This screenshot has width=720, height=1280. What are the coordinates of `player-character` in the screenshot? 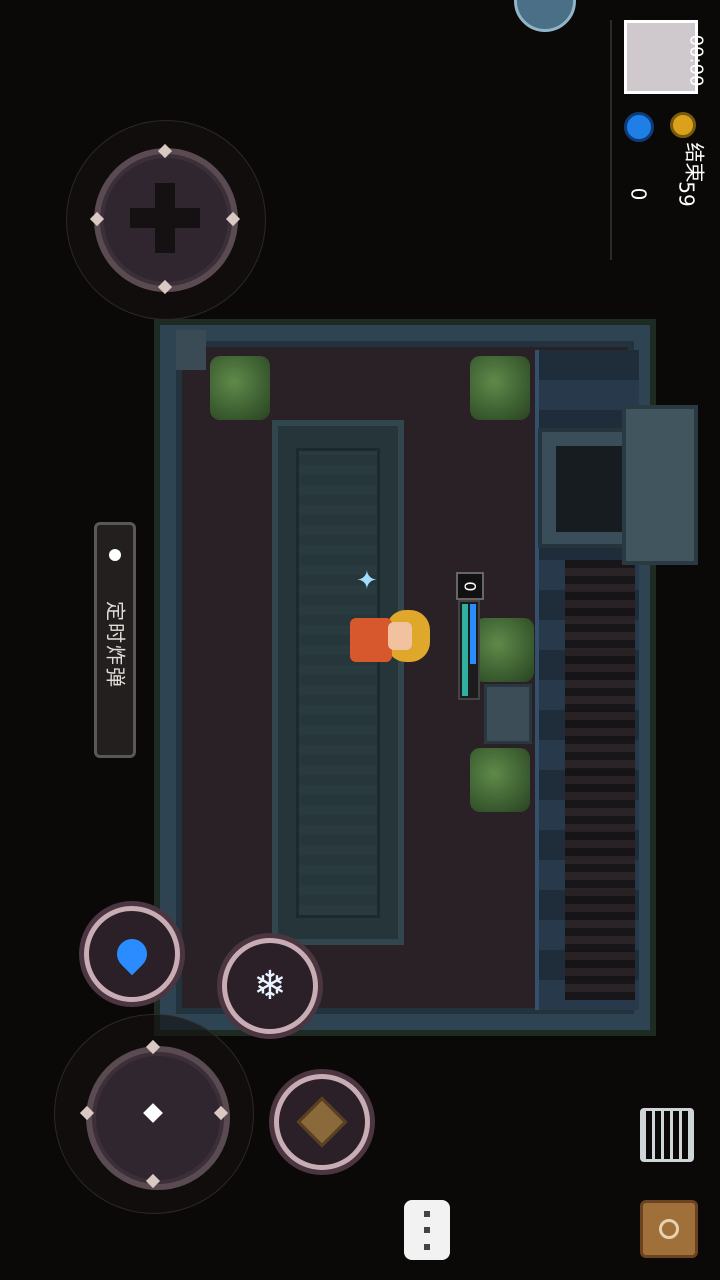 It's located at (387, 638).